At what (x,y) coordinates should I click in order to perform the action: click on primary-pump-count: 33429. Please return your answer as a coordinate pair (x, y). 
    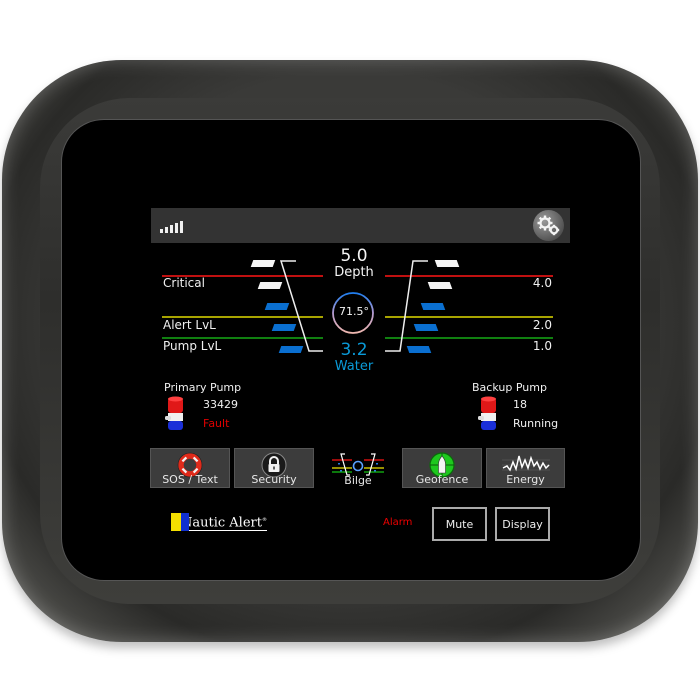
    Looking at the image, I should click on (220, 404).